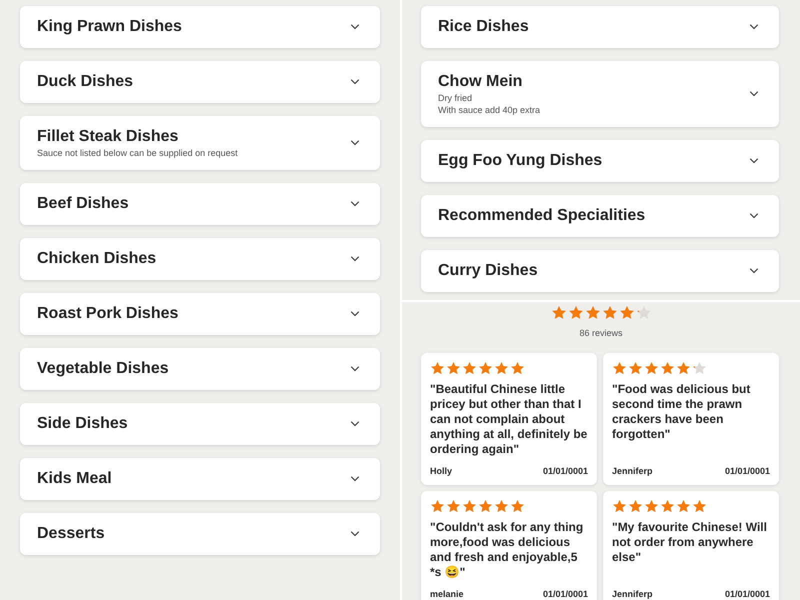 This screenshot has width=800, height=600. Describe the element at coordinates (690, 543) in the screenshot. I see `review-text: "My favourite Chinese! Will not order from anywhere else"` at that location.